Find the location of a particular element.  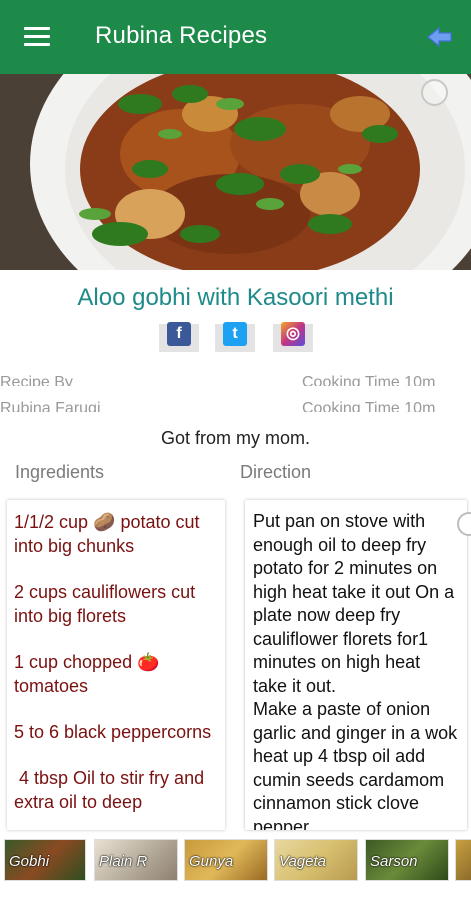

related-recipe-caption: Plain R is located at coordinates (123, 861).